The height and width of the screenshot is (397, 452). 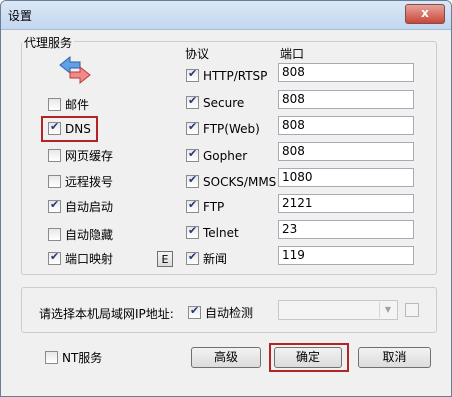 I want to click on port-mapping-edit-button: E, so click(x=165, y=259).